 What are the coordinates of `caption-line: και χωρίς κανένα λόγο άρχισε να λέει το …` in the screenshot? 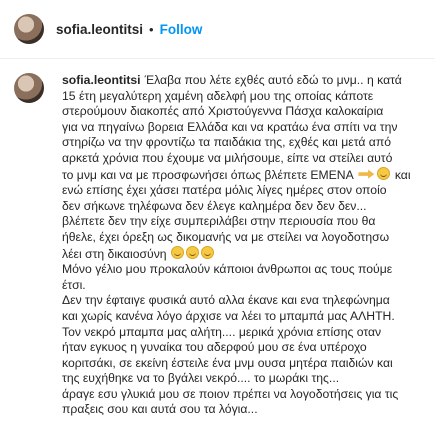 It's located at (228, 315).